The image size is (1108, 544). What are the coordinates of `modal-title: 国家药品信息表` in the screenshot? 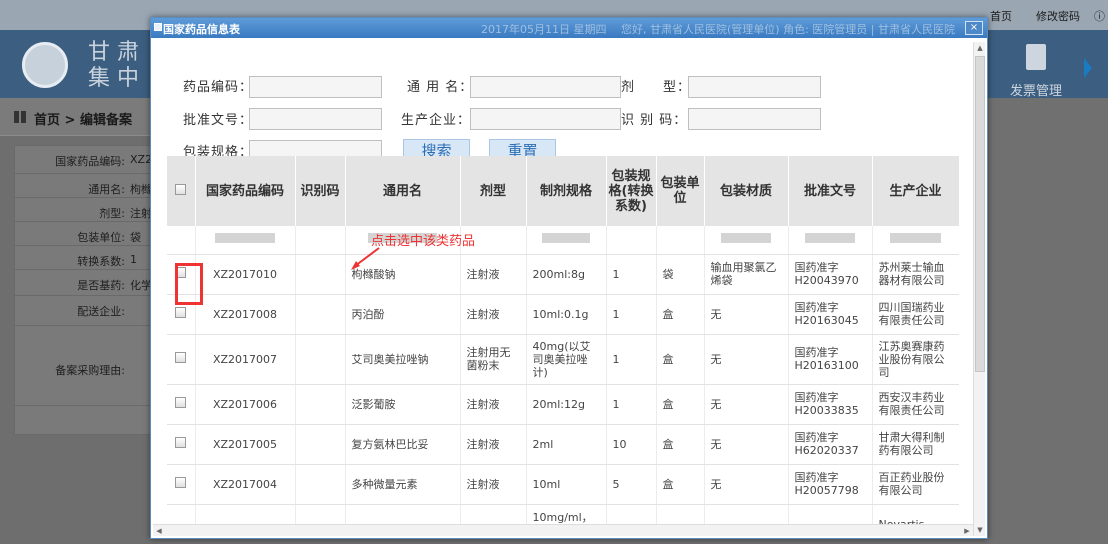 It's located at (201, 29).